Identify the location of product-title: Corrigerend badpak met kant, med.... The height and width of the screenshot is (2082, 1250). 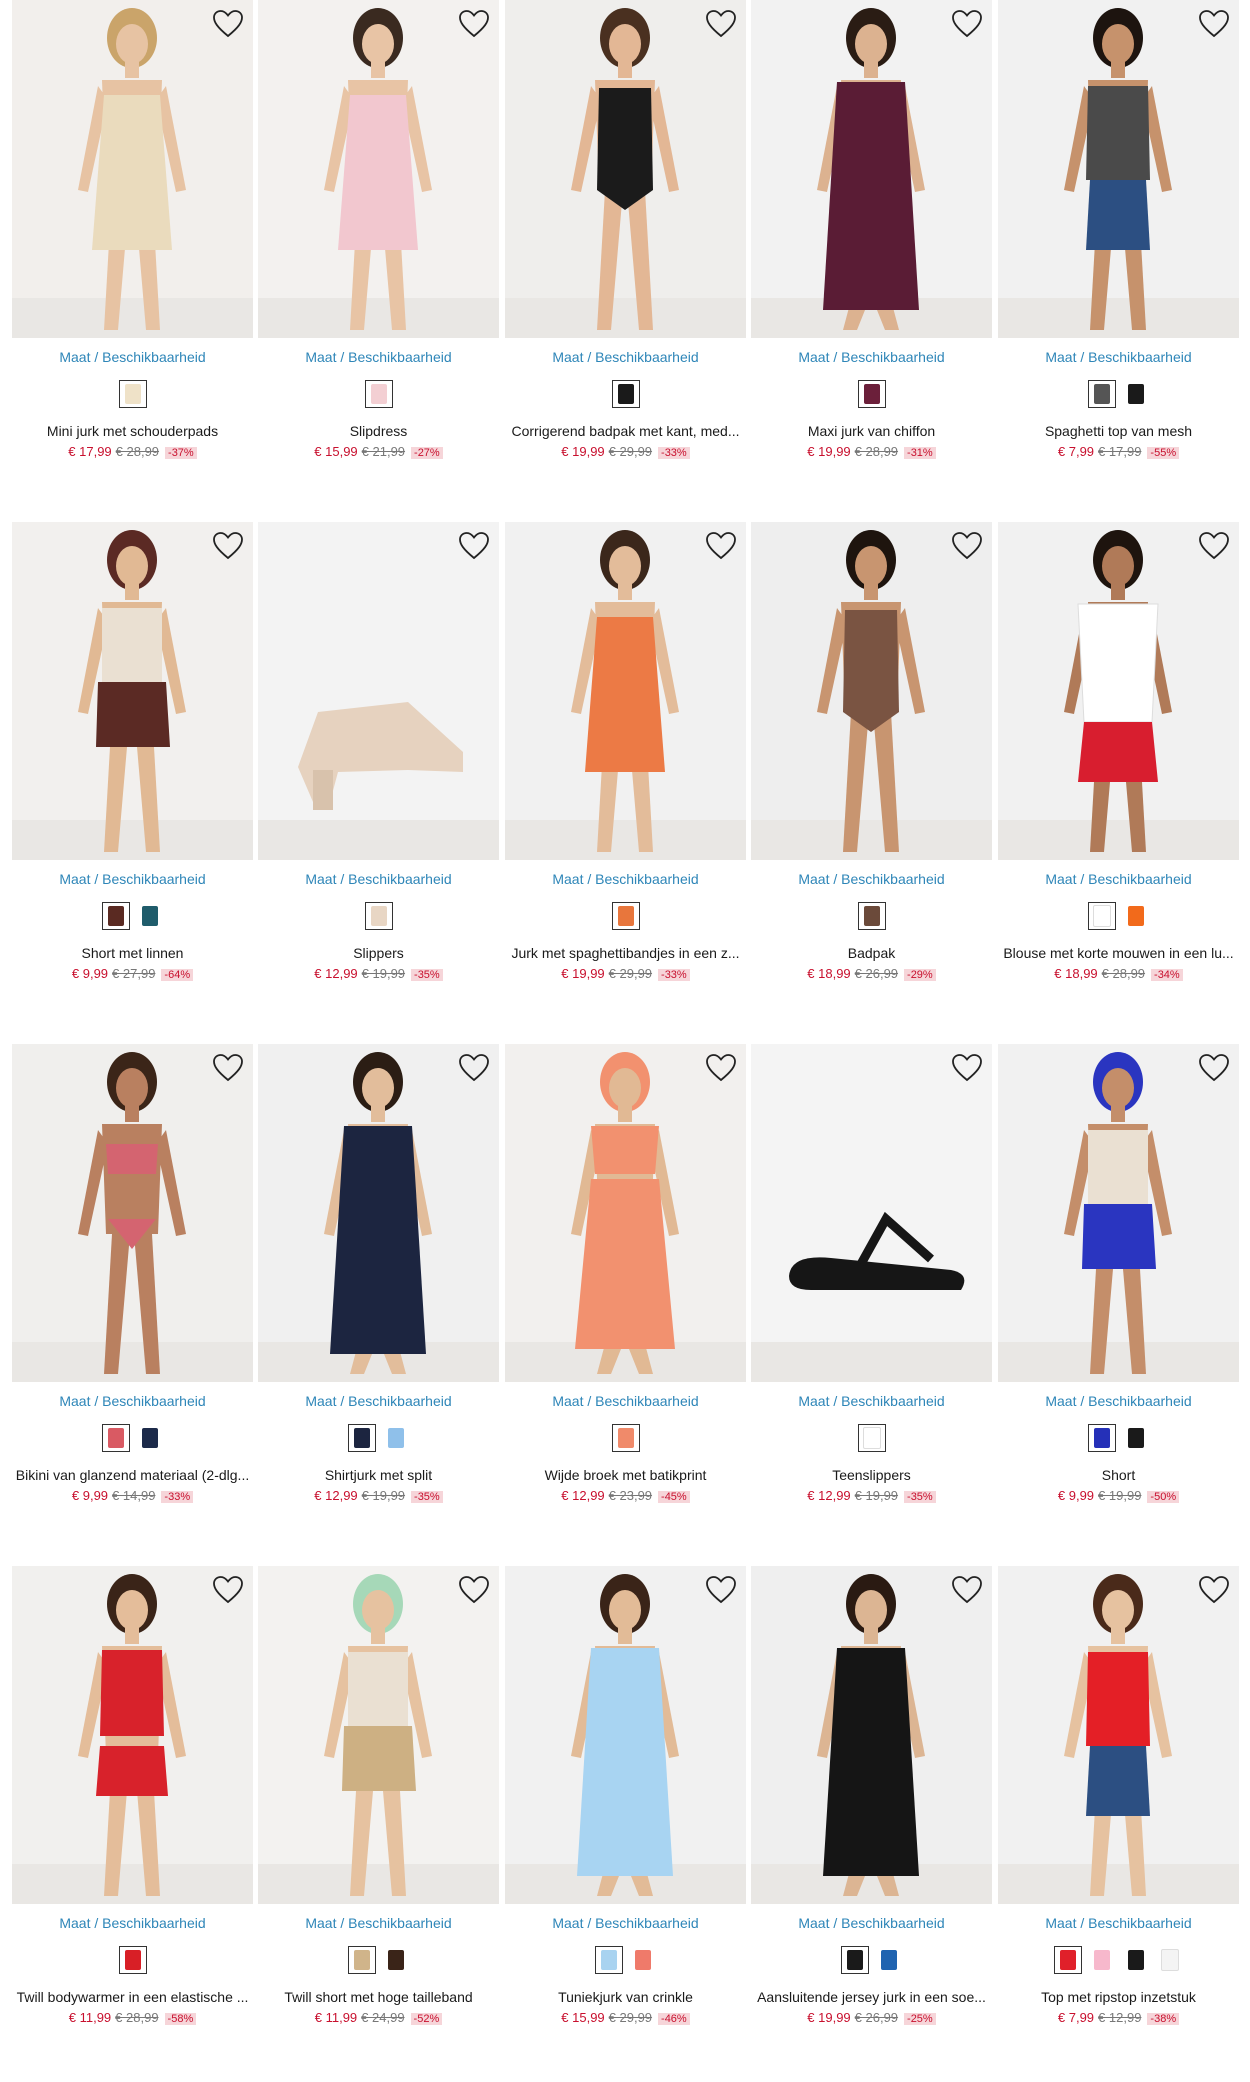
(625, 431).